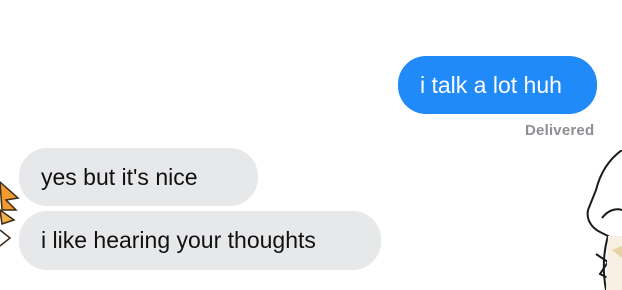 Image resolution: width=622 pixels, height=290 pixels. Describe the element at coordinates (491, 84) in the screenshot. I see `sent-message-text: i talk a lot huh` at that location.